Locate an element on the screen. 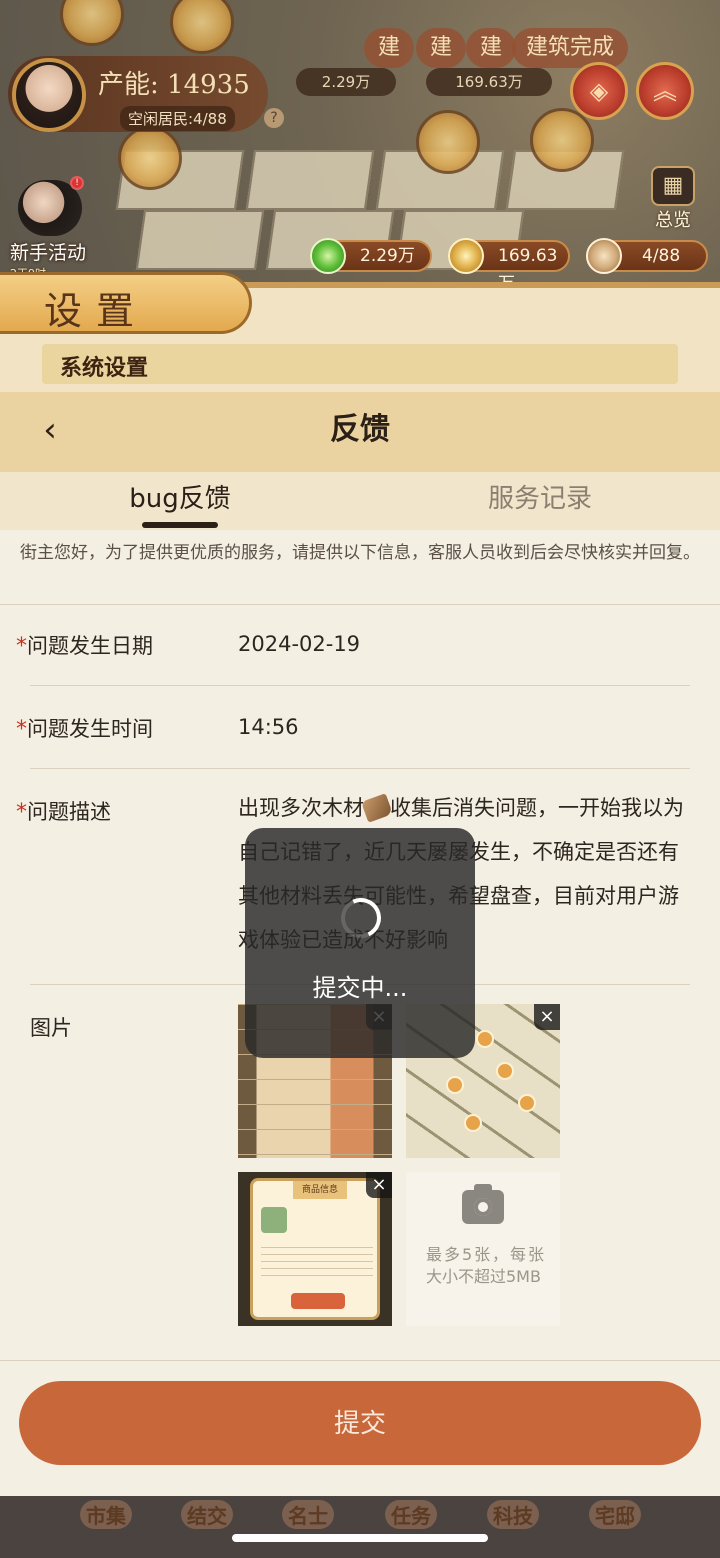 This screenshot has height=1558, width=720. nav-label: 任务 is located at coordinates (411, 1514).